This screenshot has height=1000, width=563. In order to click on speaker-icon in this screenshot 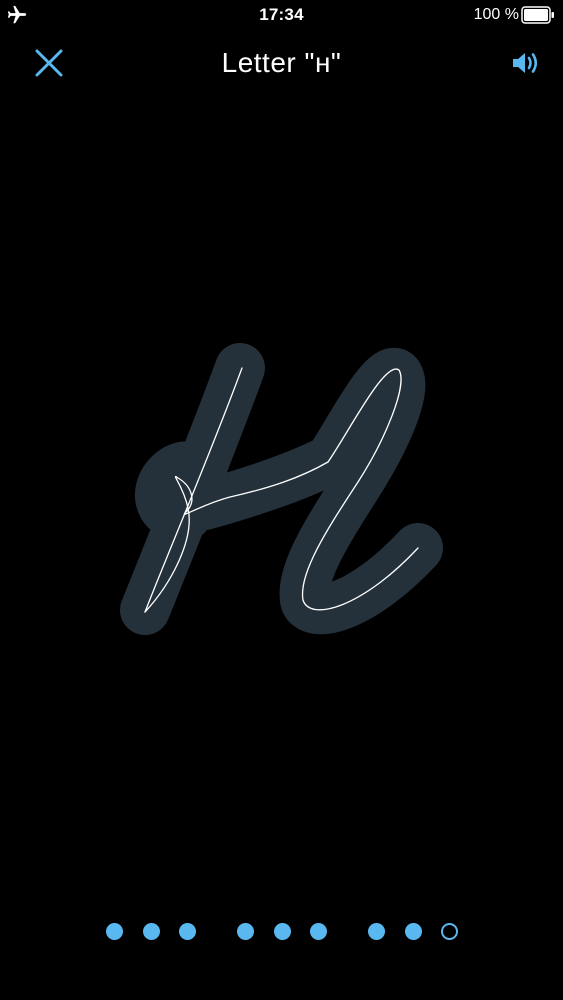, I will do `click(525, 63)`.